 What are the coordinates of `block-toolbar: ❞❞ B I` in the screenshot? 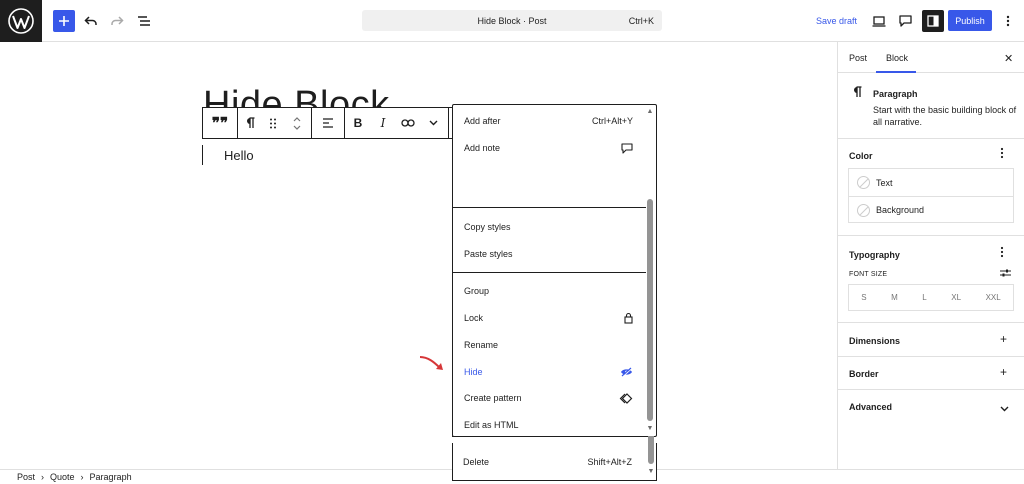 It's located at (341, 123).